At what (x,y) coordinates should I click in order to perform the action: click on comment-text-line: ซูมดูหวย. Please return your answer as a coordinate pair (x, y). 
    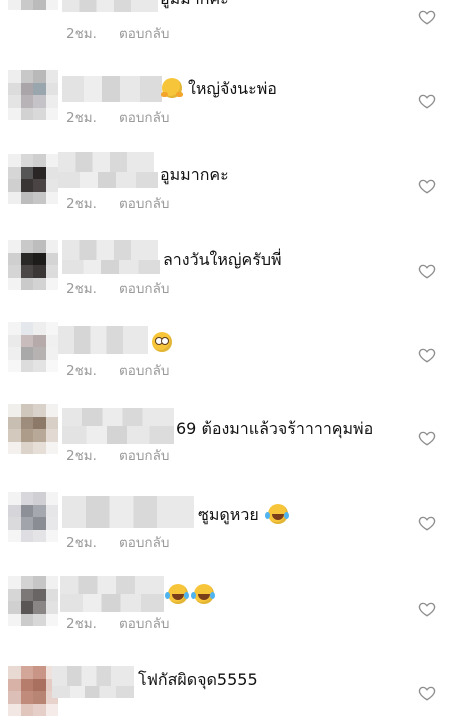
    Looking at the image, I should click on (244, 515).